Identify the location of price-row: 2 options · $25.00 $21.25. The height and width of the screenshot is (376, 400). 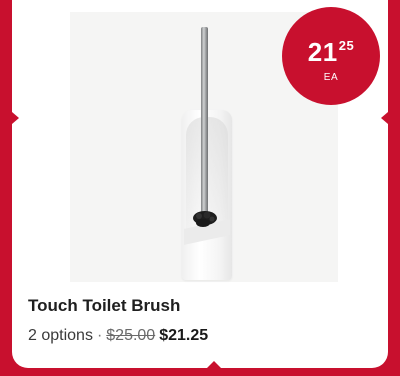
(118, 336).